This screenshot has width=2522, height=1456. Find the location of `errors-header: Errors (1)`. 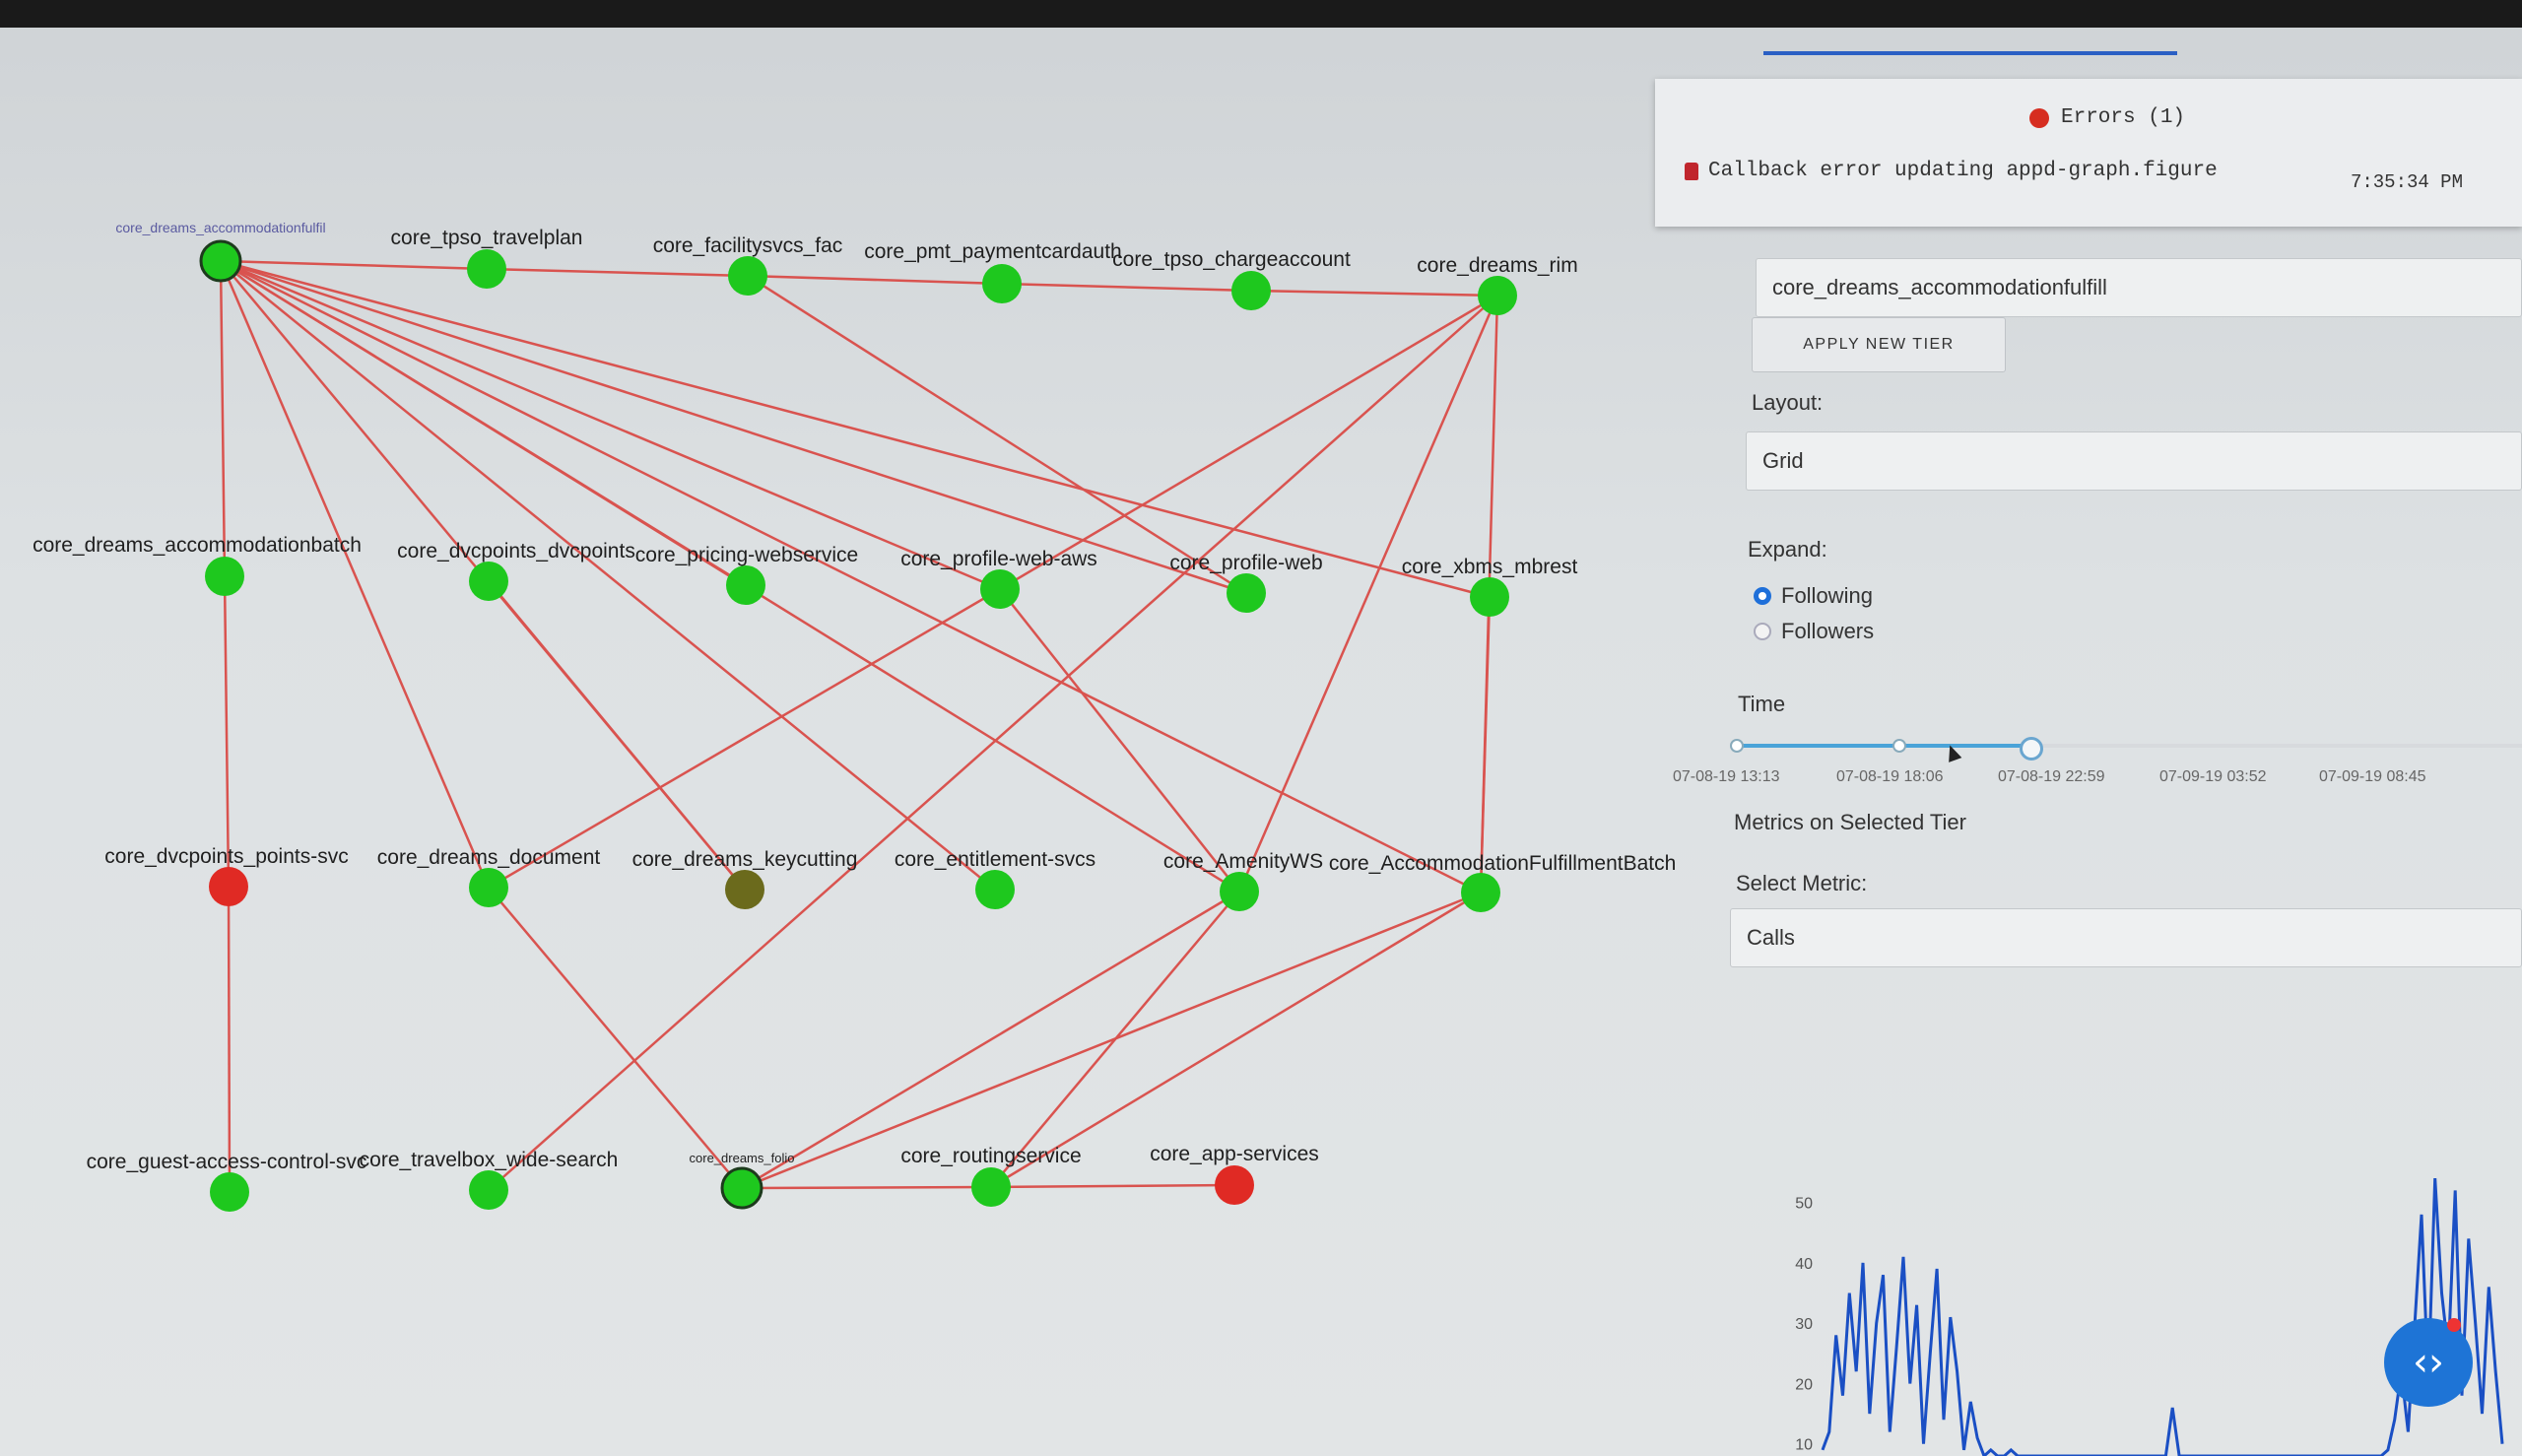

errors-header: Errors (1) is located at coordinates (2107, 117).